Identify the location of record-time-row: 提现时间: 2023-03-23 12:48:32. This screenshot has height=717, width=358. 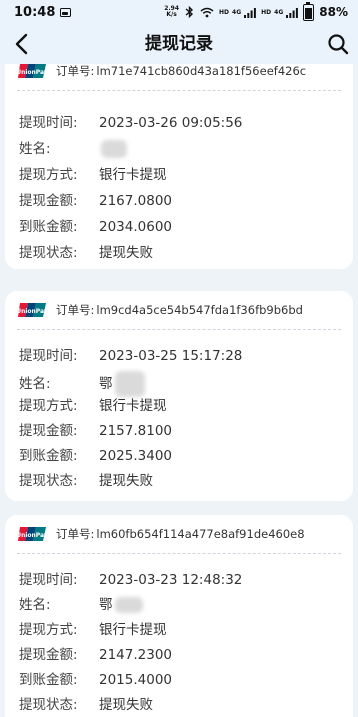
(130, 580).